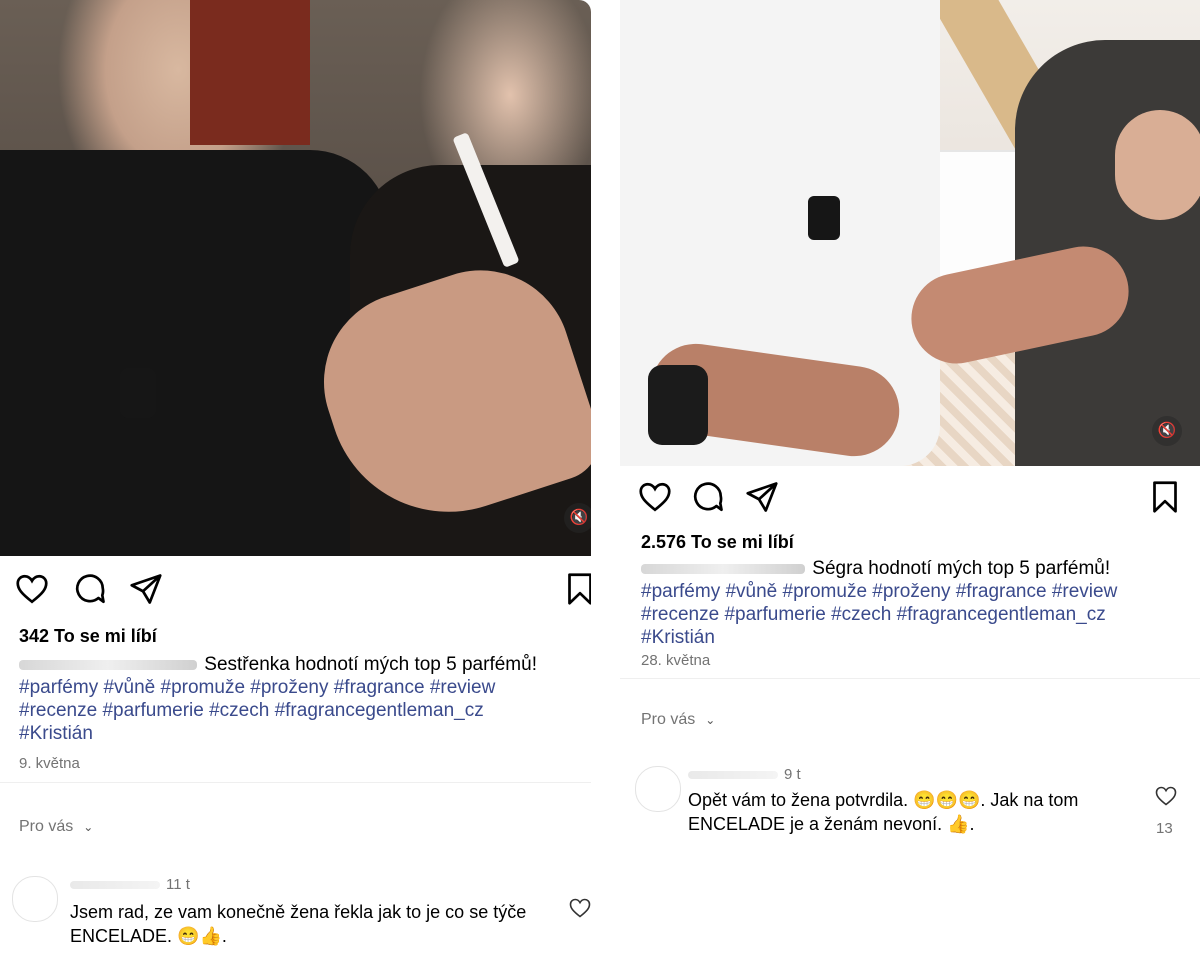  I want to click on like-count: 2.576 To se mi líbí, so click(717, 542).